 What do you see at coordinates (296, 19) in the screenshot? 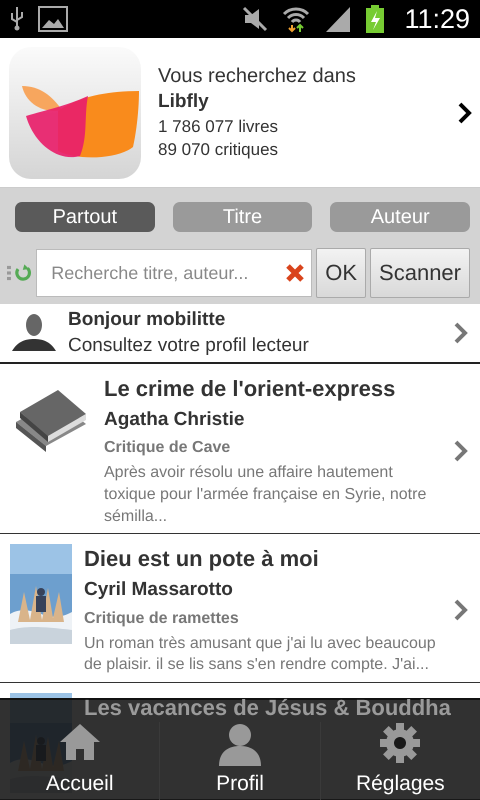
I see `wifi-icon` at bounding box center [296, 19].